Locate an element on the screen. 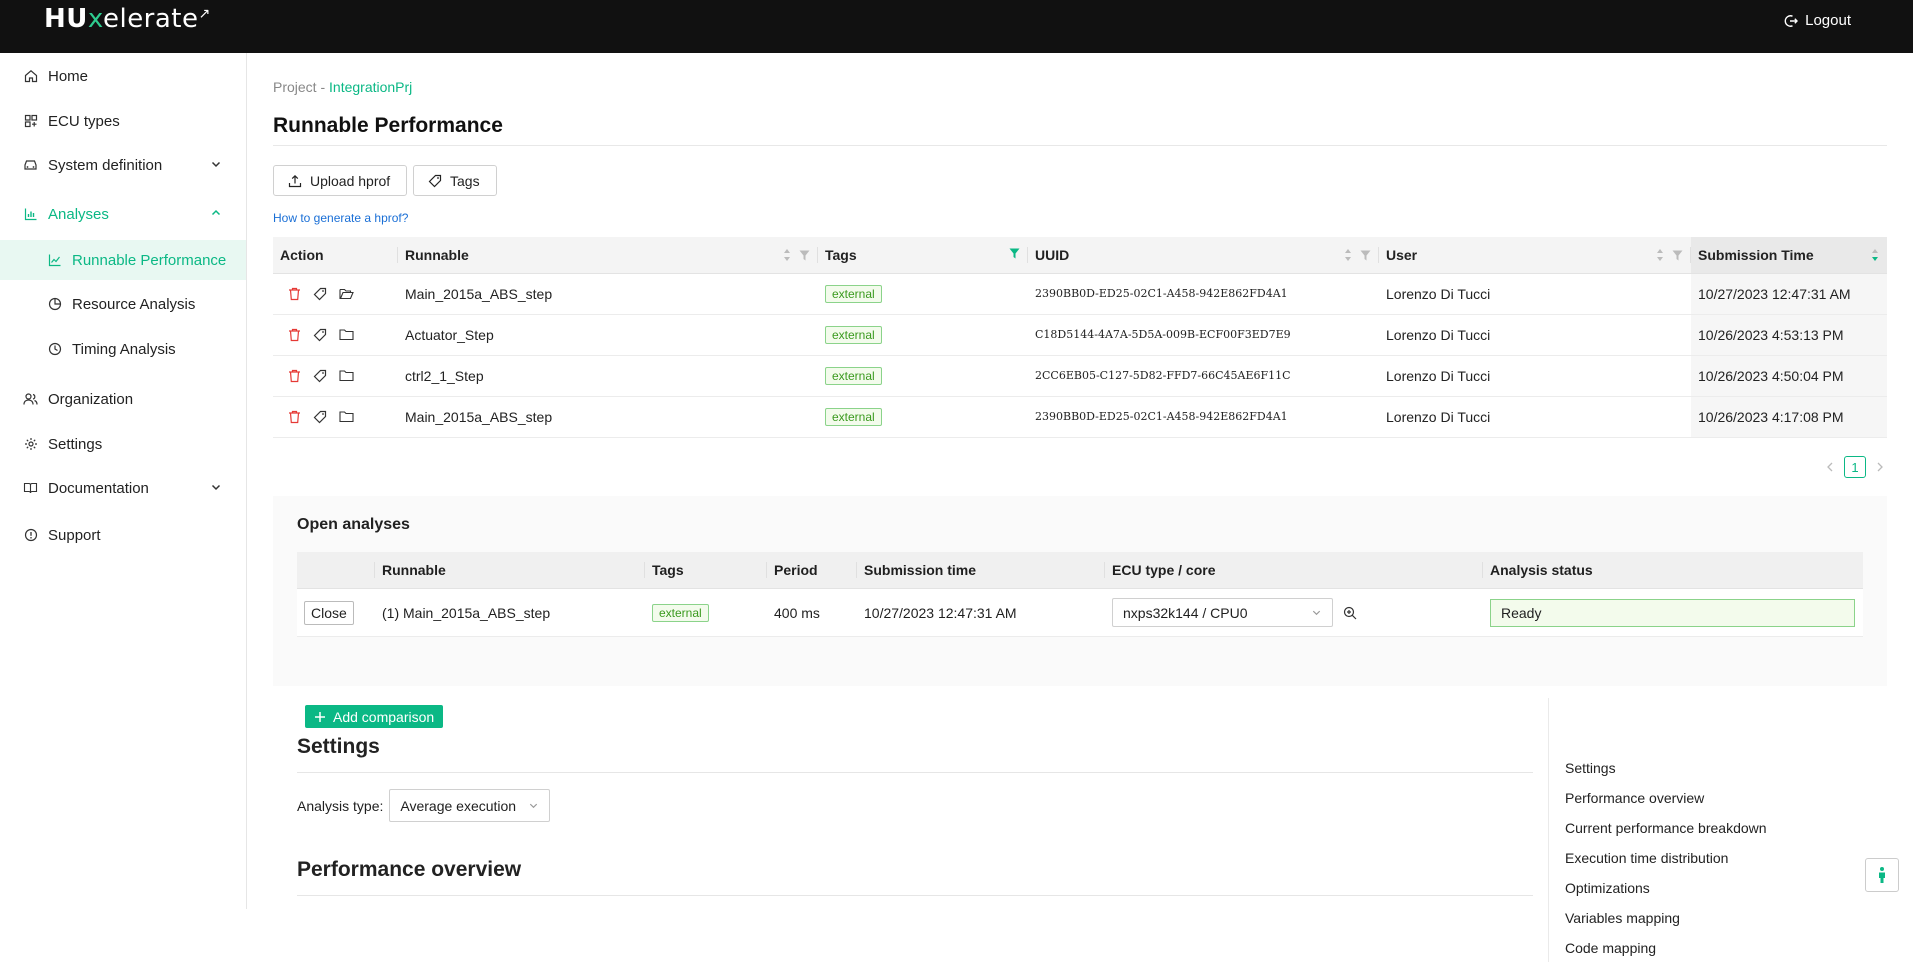  close-analysis-button: Close is located at coordinates (329, 612).